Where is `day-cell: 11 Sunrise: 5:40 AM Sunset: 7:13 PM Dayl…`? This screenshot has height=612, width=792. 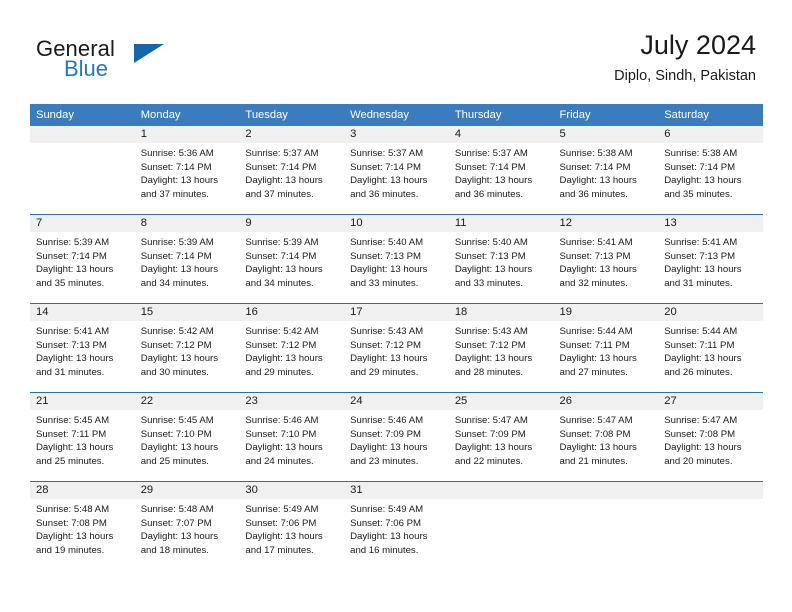 day-cell: 11 Sunrise: 5:40 AM Sunset: 7:13 PM Dayl… is located at coordinates (501, 259).